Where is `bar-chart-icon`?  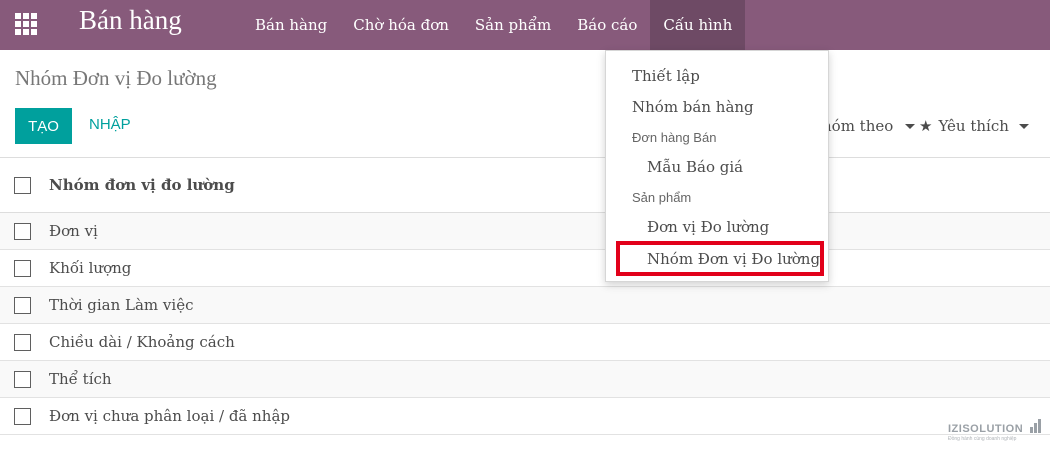
bar-chart-icon is located at coordinates (1036, 426).